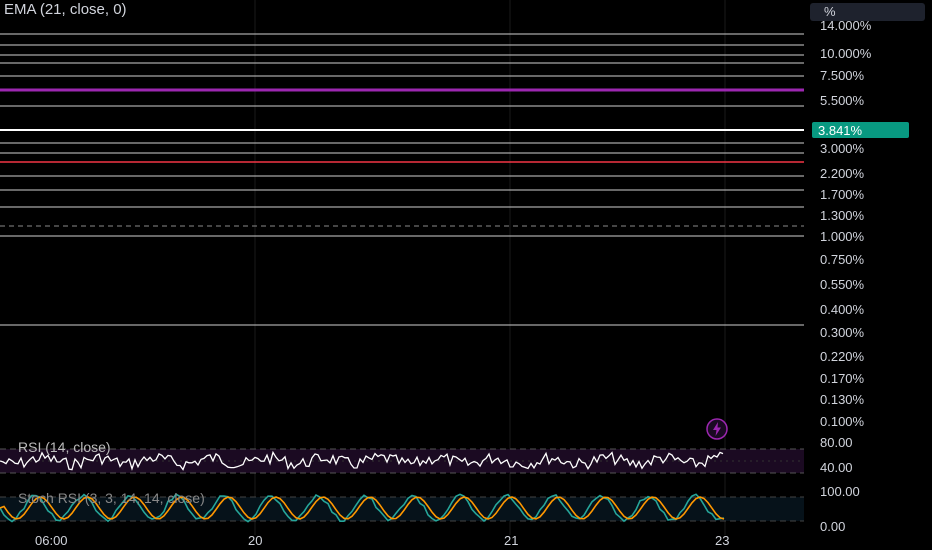  What do you see at coordinates (842, 100) in the screenshot?
I see `axis-tick: 5.500%` at bounding box center [842, 100].